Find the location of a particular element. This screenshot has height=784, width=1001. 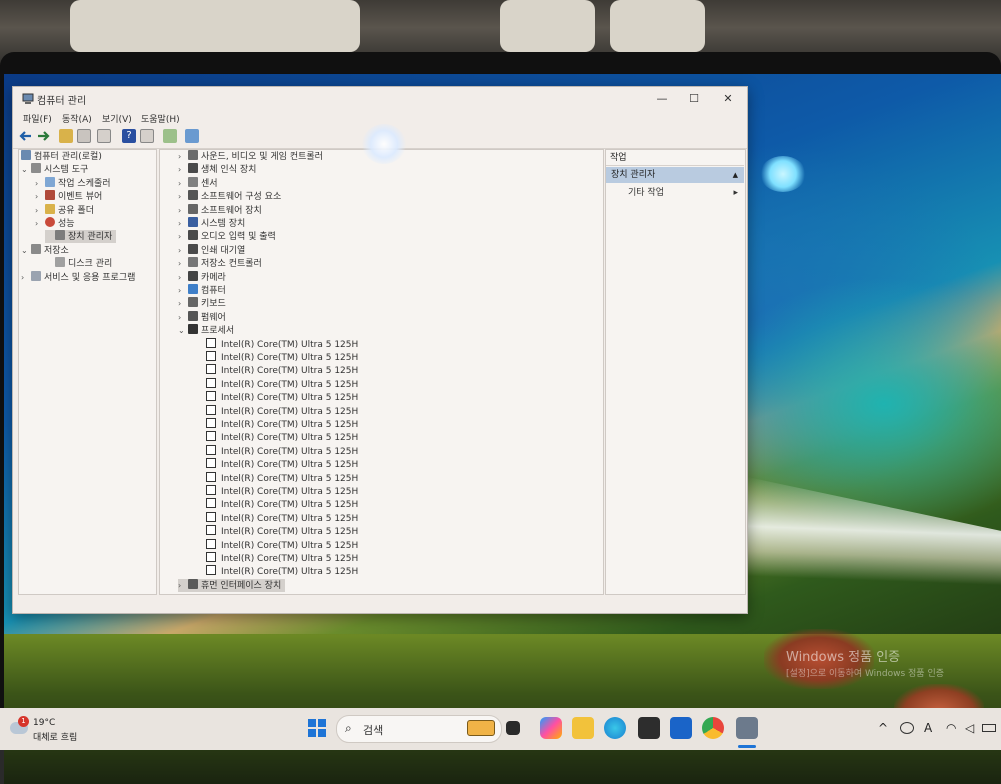

tree-item-disk-management: 디스크 관리 is located at coordinates (78, 263).